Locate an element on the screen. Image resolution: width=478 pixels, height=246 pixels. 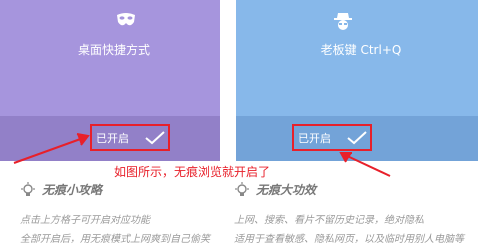
tips-title: 无痕小攻略 is located at coordinates (72, 190).